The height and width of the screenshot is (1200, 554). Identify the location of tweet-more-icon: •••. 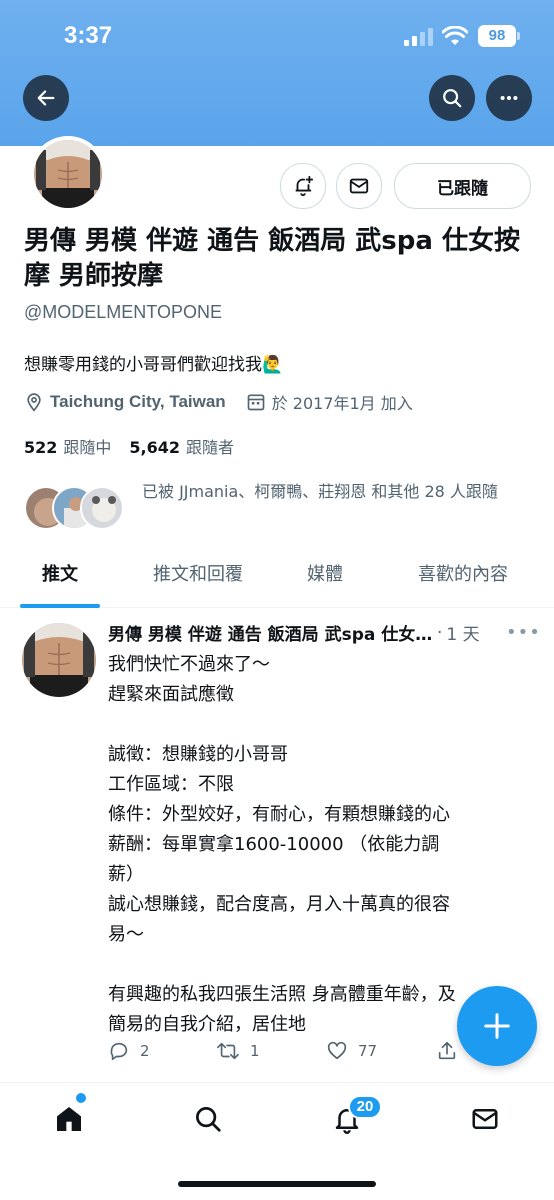
(523, 632).